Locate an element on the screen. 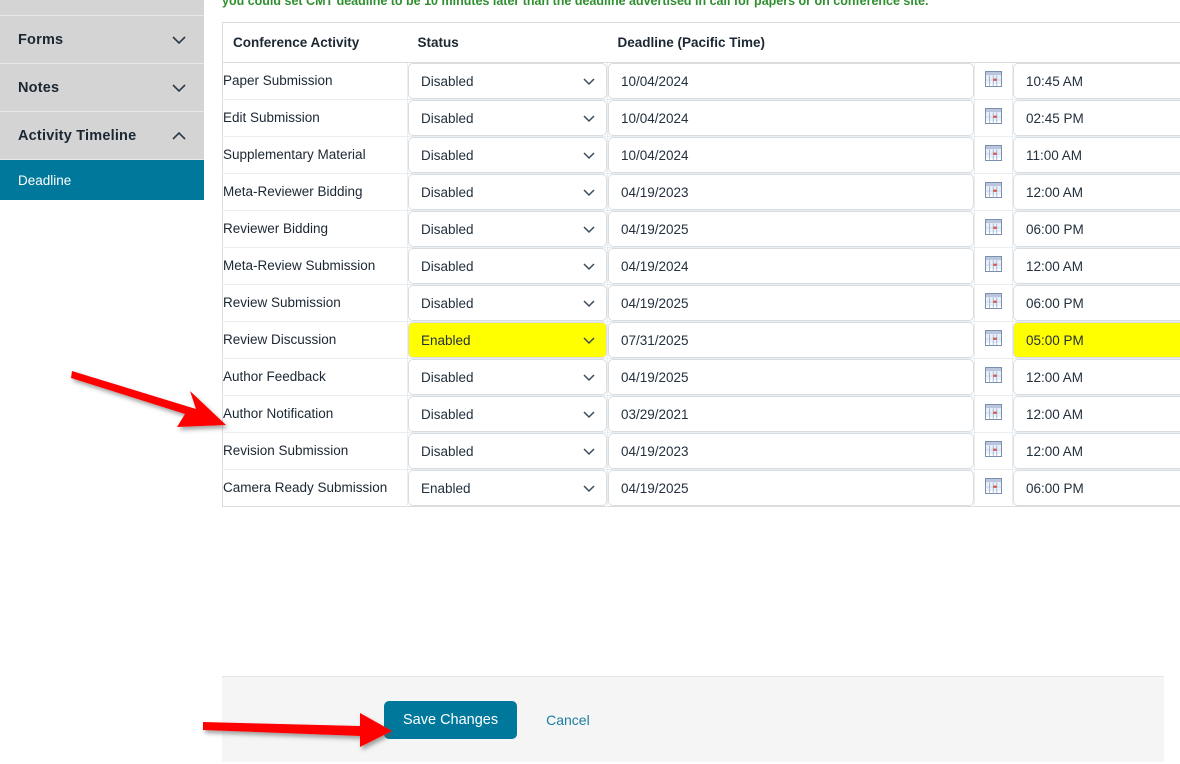  deadline-time-select: 02:45 PM is located at coordinates (1096, 118).